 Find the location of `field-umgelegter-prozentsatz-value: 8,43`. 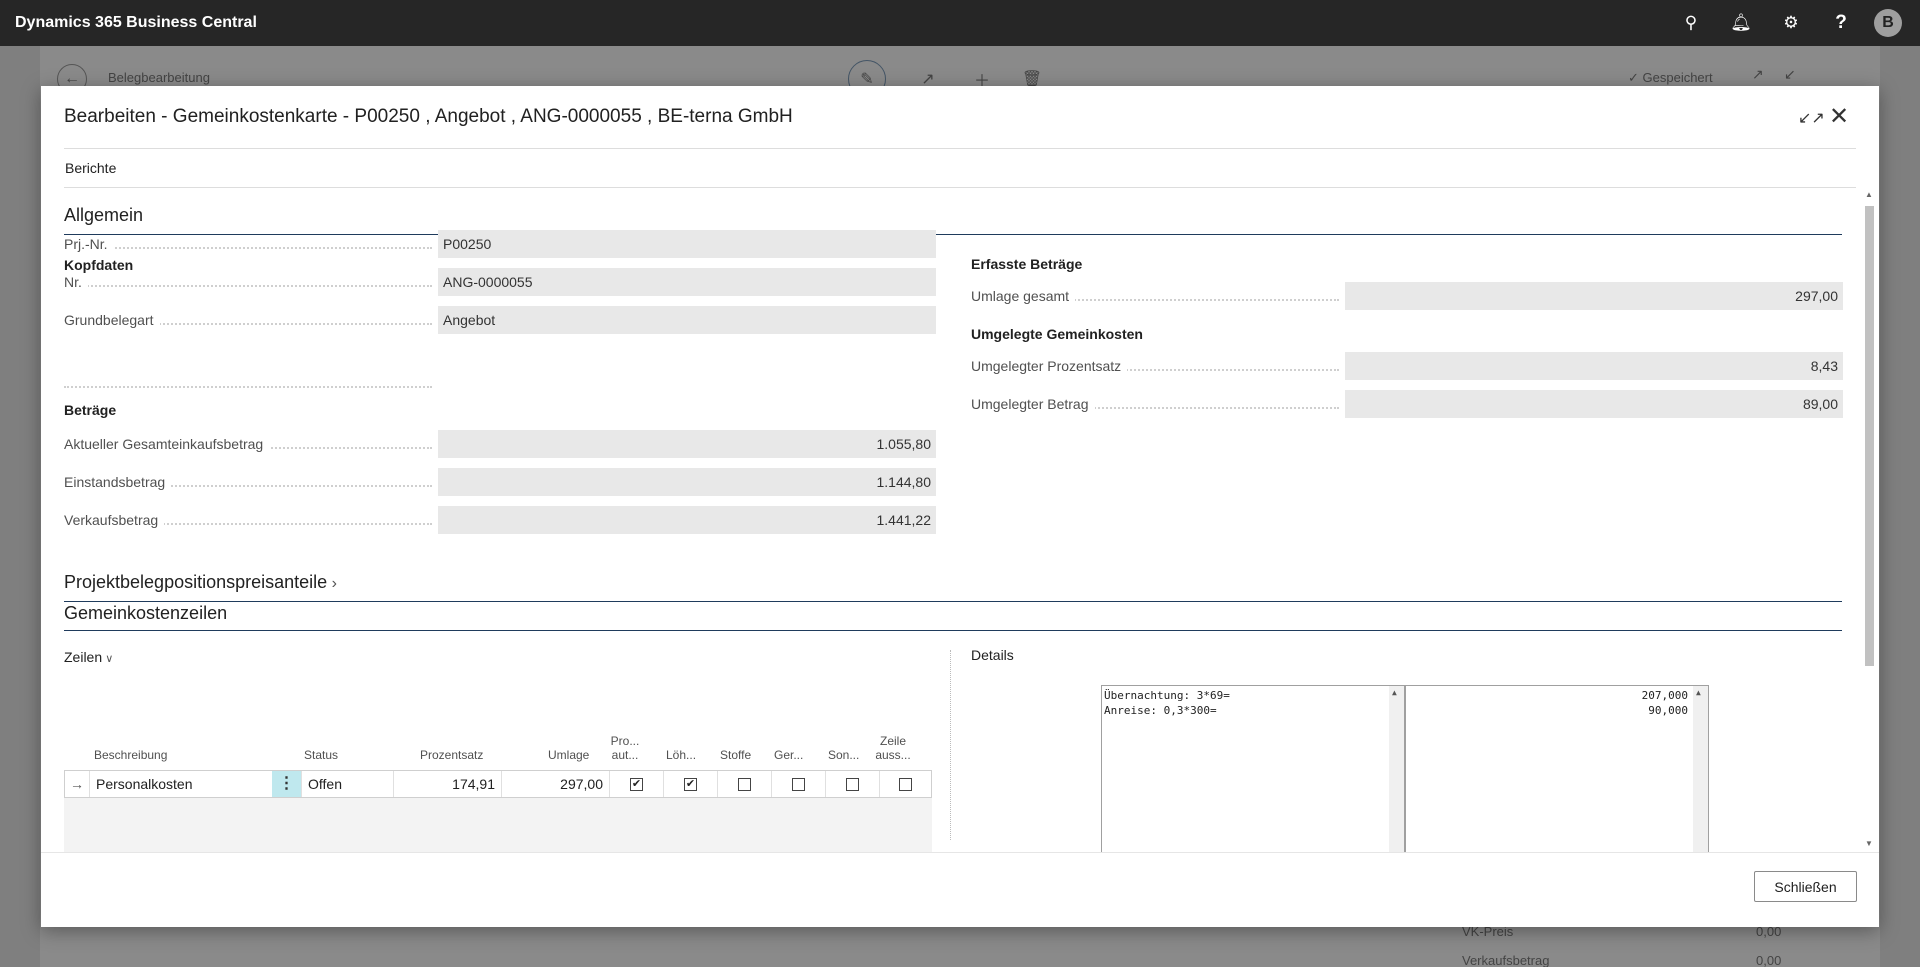

field-umgelegter-prozentsatz-value: 8,43 is located at coordinates (1594, 366).